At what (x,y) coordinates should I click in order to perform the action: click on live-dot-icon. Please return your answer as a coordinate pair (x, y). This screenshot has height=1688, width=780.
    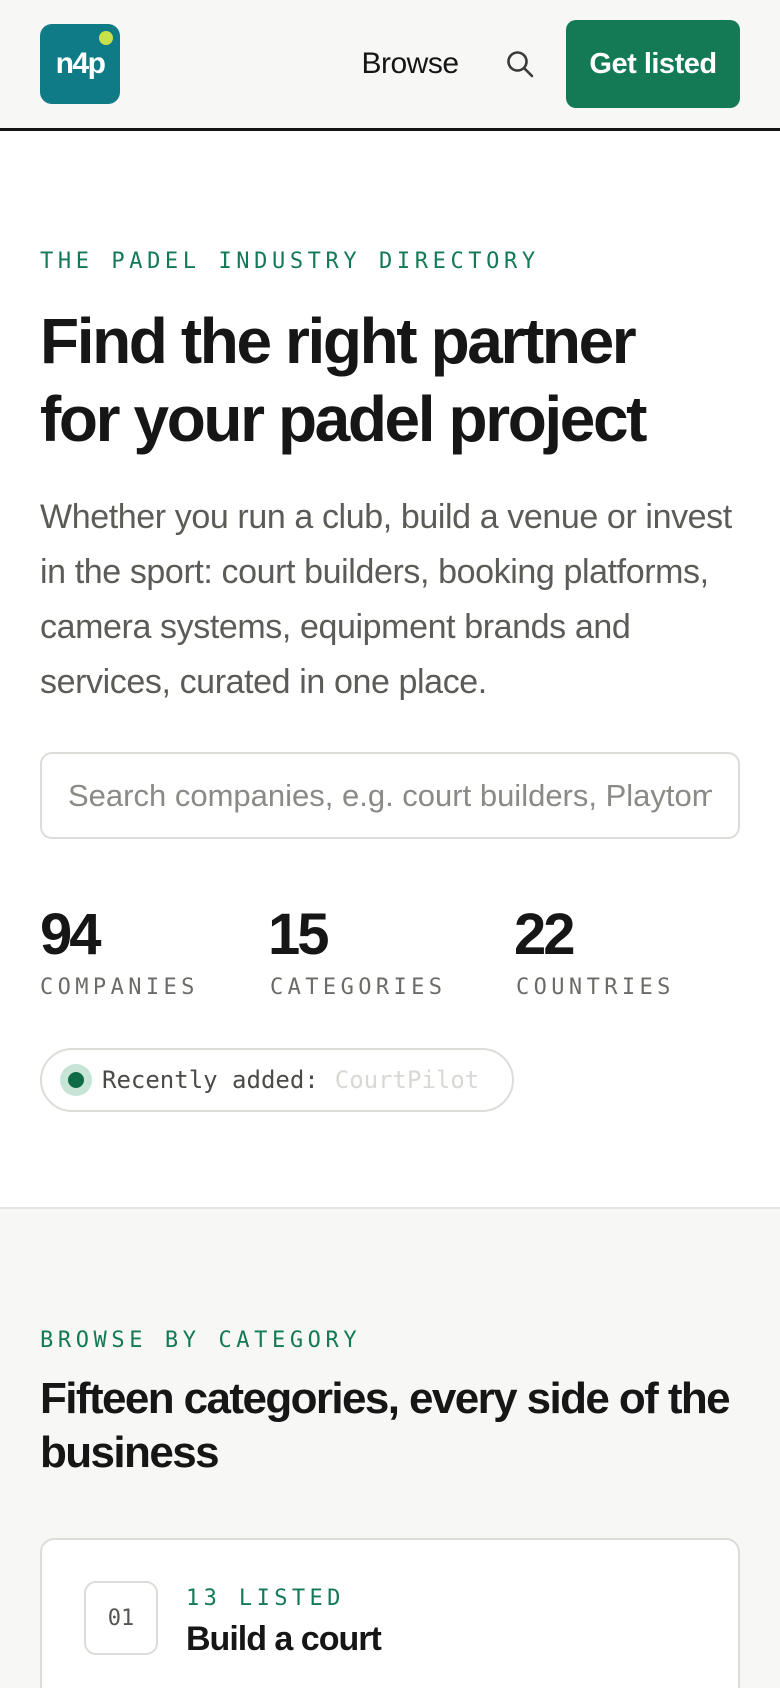
    Looking at the image, I should click on (76, 1080).